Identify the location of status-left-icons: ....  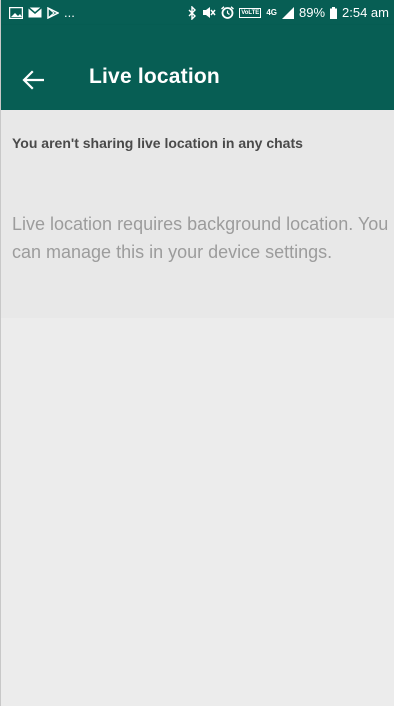
(42, 12).